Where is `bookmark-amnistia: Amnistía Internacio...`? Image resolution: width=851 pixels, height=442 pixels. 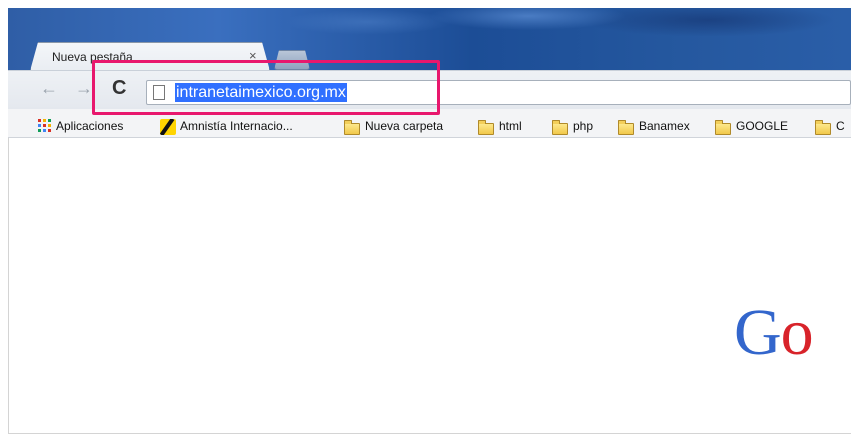
bookmark-amnistia: Amnistía Internacio... is located at coordinates (236, 126).